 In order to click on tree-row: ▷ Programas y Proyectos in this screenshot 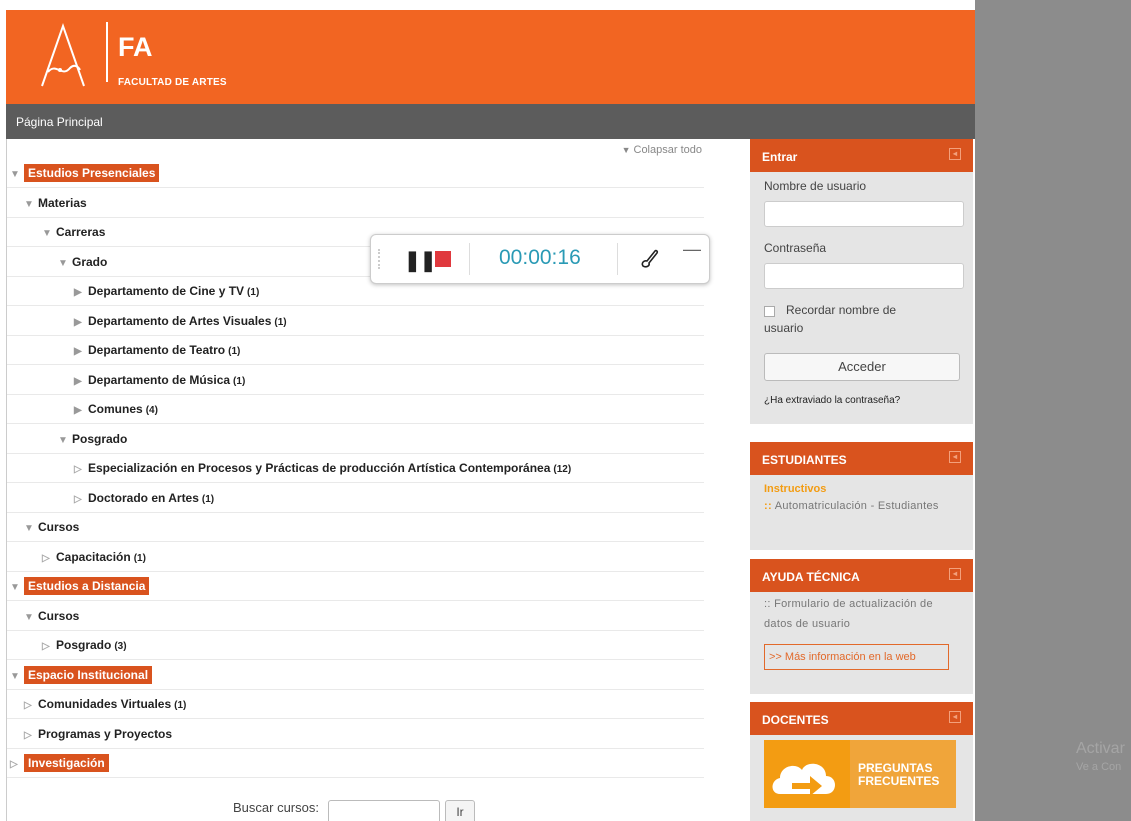, I will do `click(355, 734)`.